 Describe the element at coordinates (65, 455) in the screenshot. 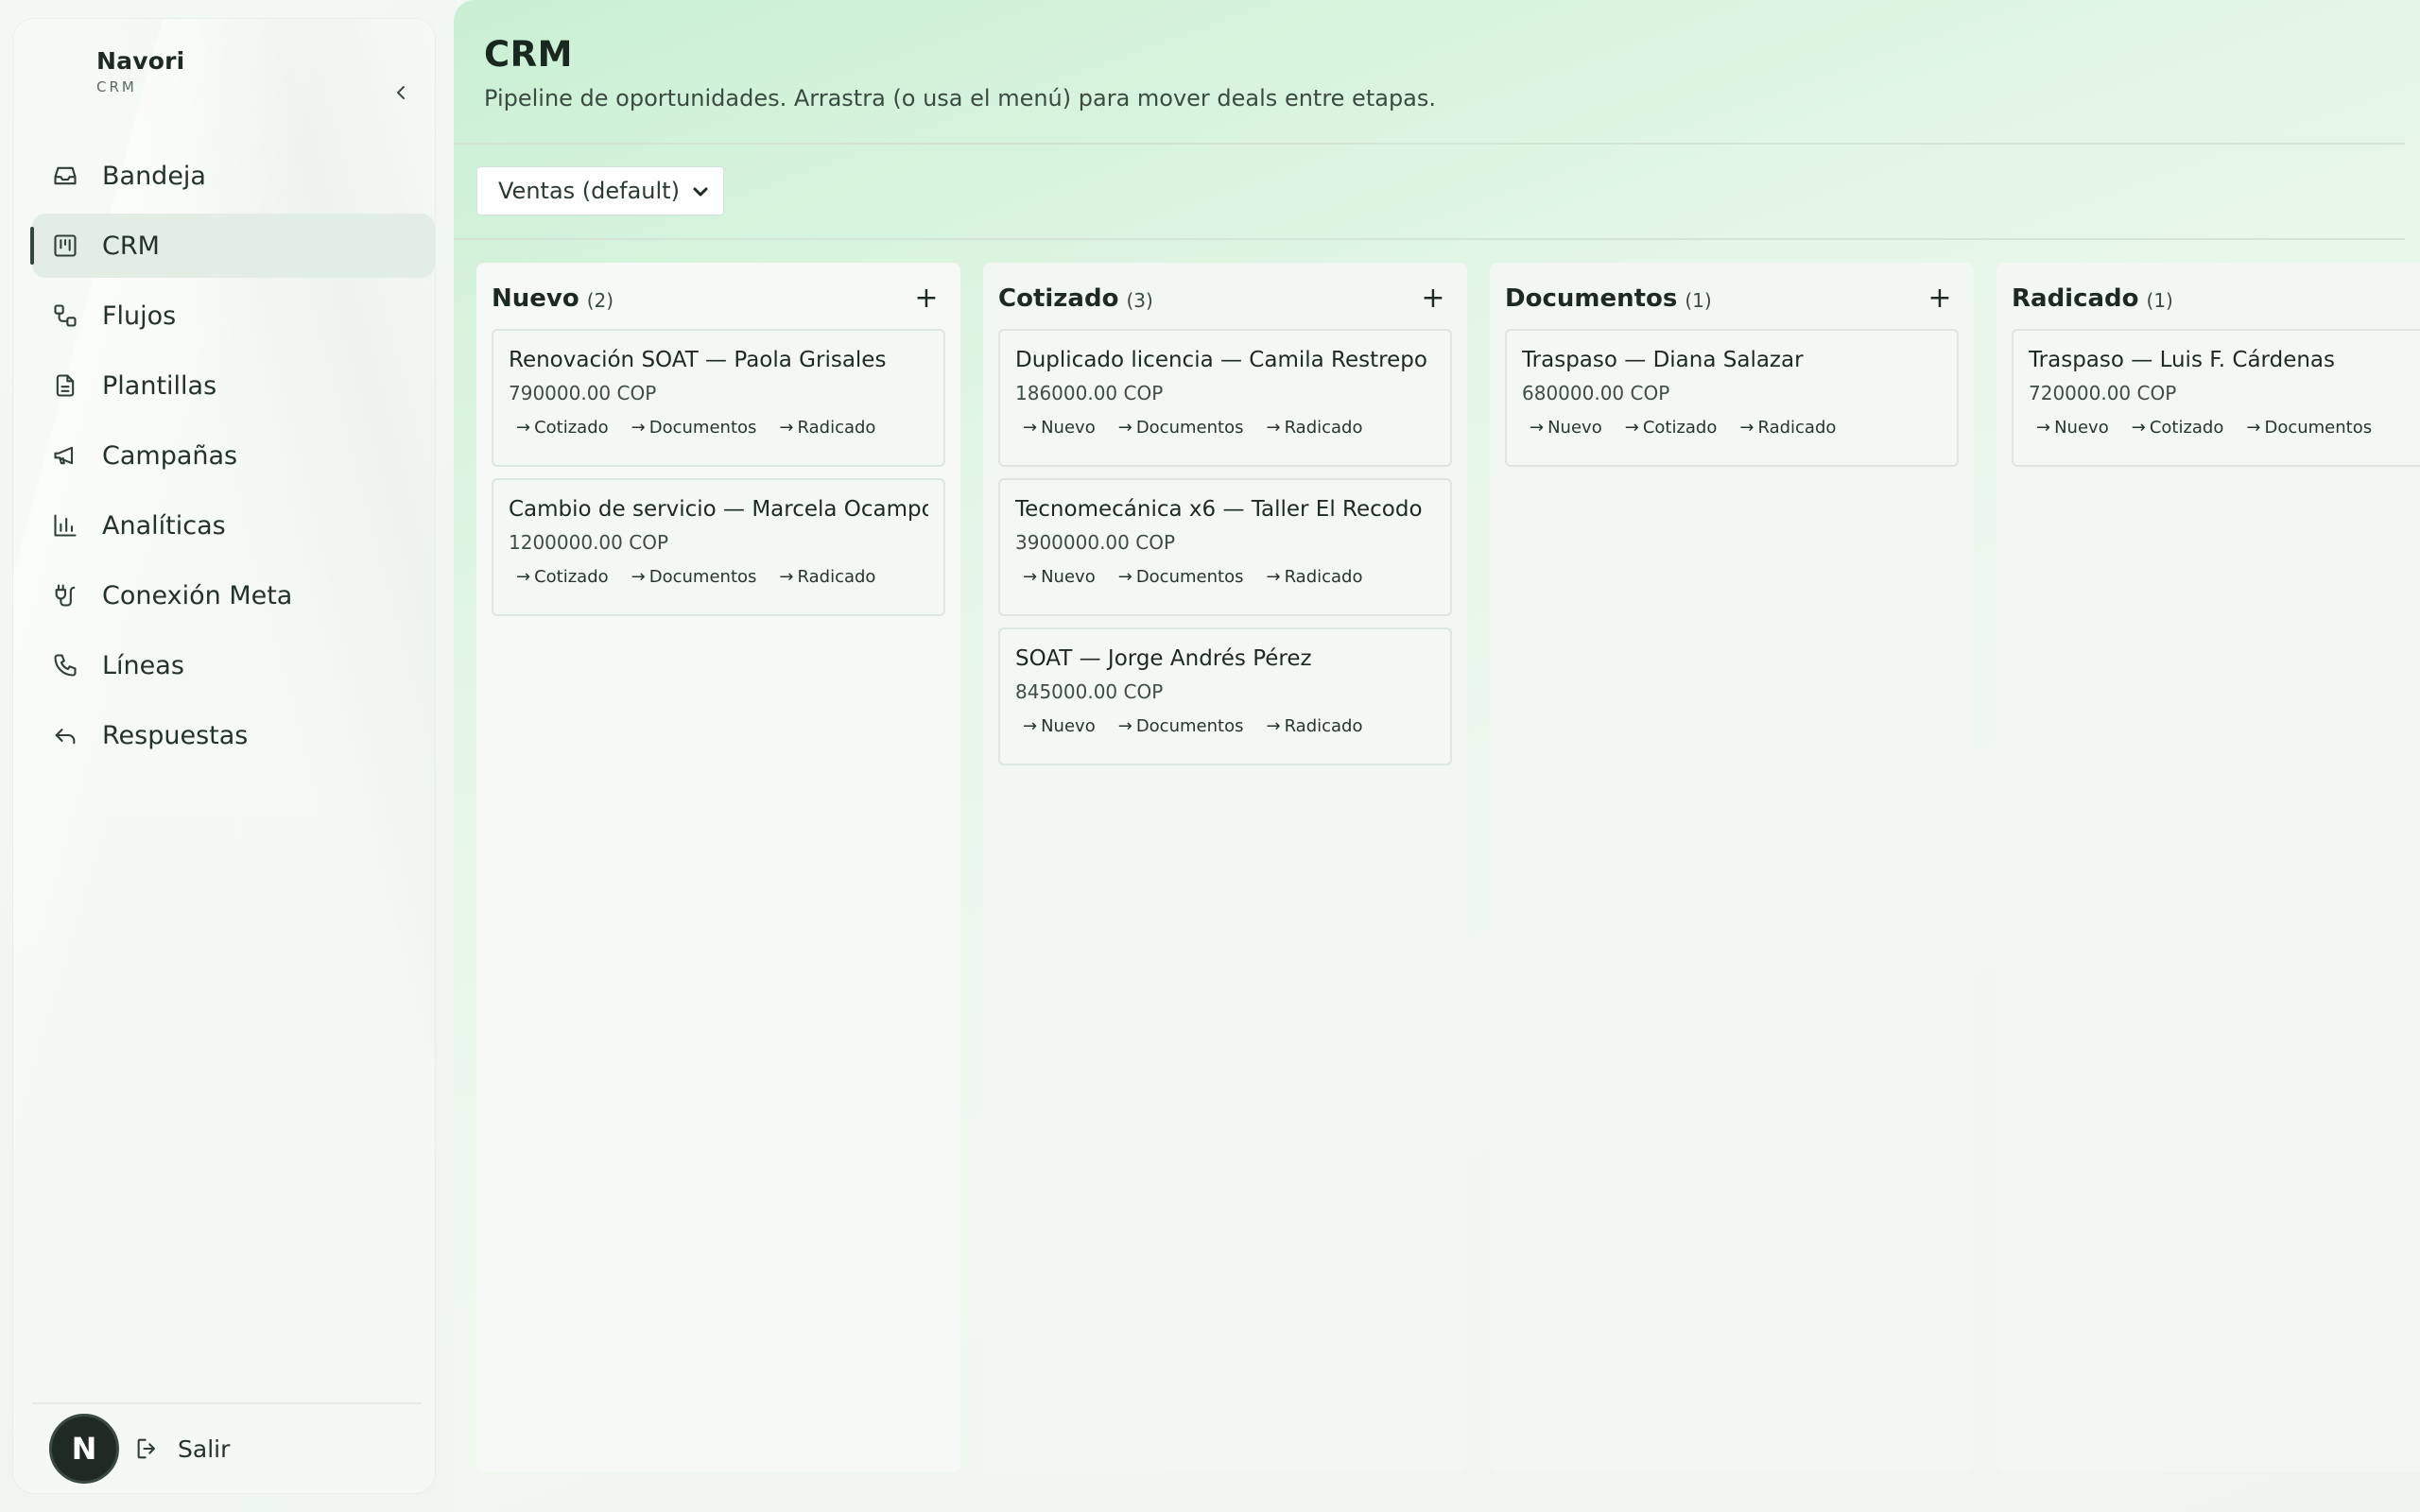

I see `megaphone-icon` at that location.